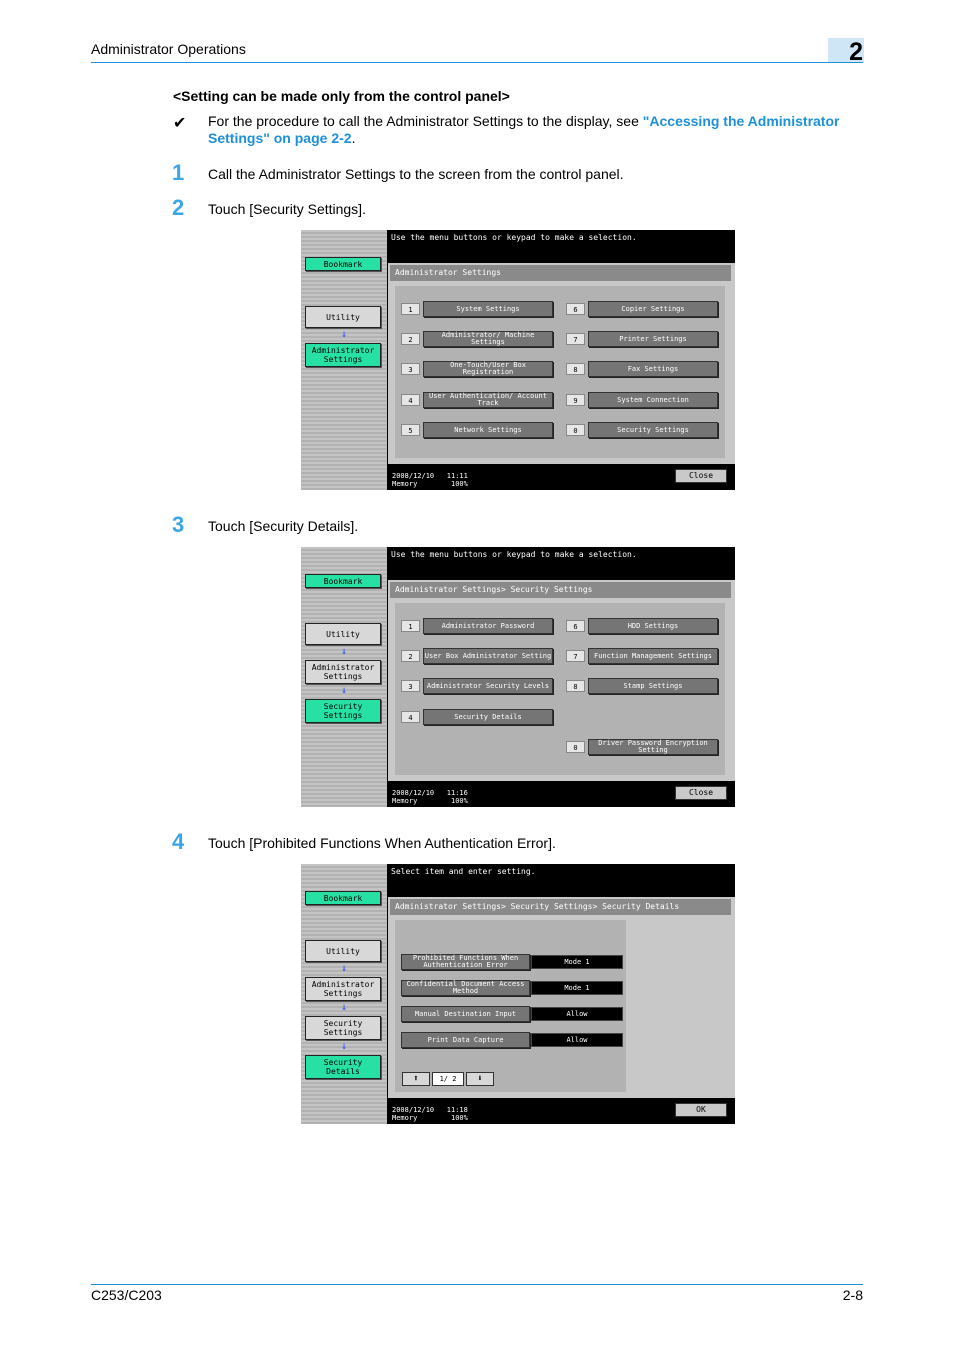 This screenshot has width=954, height=1350. What do you see at coordinates (465, 1040) in the screenshot?
I see `print-data-capture-button: Print Data Capture` at bounding box center [465, 1040].